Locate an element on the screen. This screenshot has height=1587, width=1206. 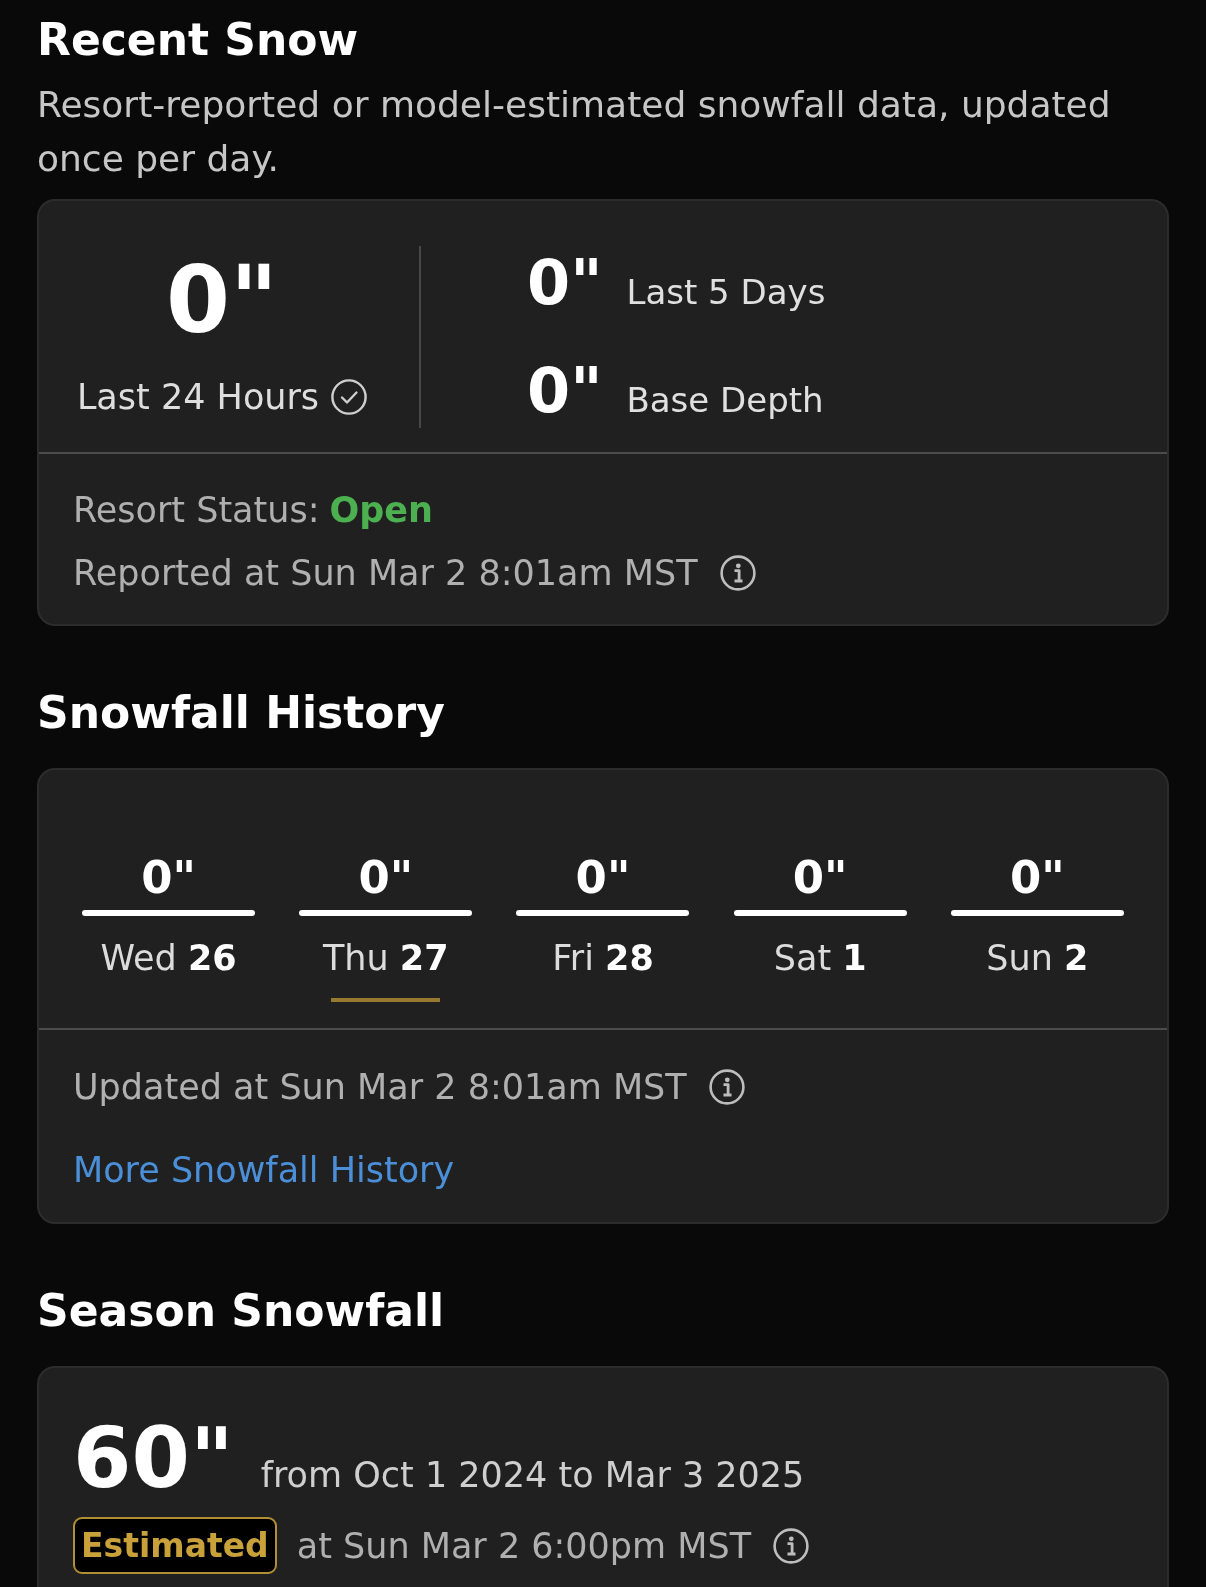
season-total: 60" is located at coordinates (153, 1458).